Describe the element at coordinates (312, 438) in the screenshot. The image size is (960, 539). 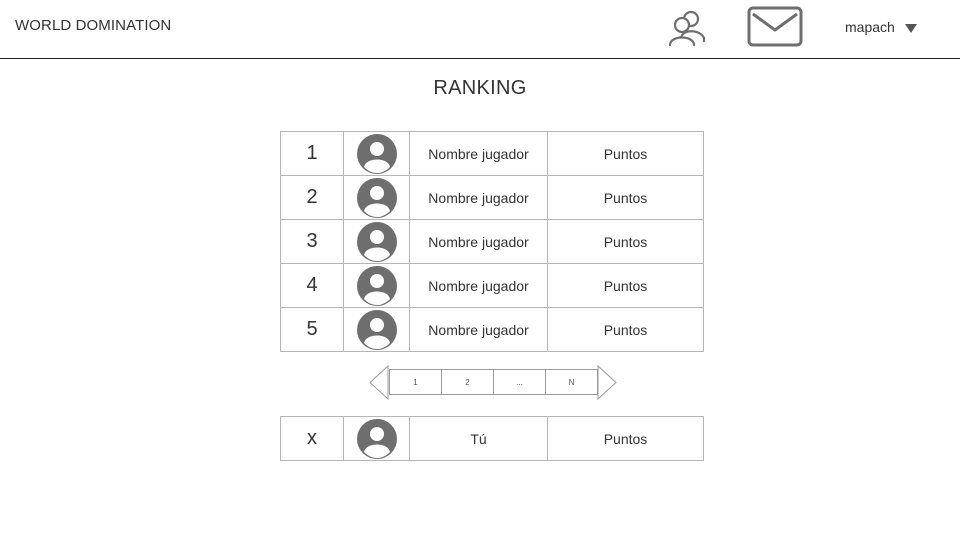
I see `rank-position: x` at that location.